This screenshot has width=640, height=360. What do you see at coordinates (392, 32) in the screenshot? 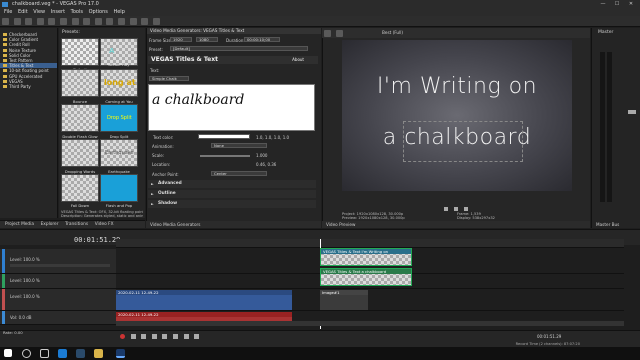
I see `preview-quality-dropdown: Best (Full)` at bounding box center [392, 32].